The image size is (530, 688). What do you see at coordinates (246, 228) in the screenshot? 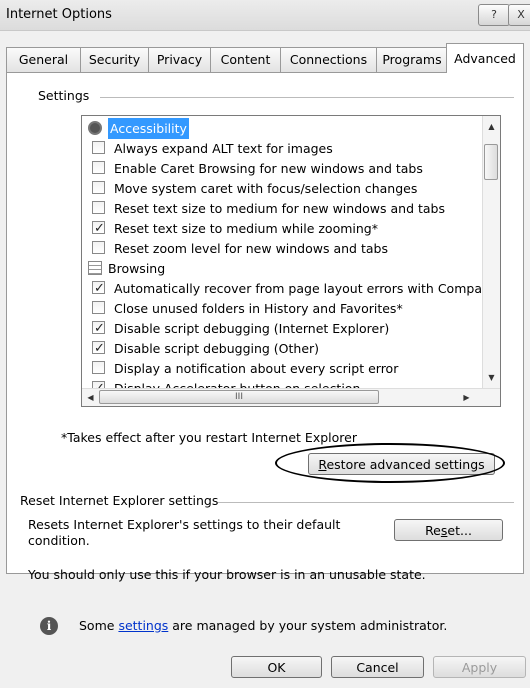
I see `settings-option-label: Reset text size to medium while zooming*` at bounding box center [246, 228].